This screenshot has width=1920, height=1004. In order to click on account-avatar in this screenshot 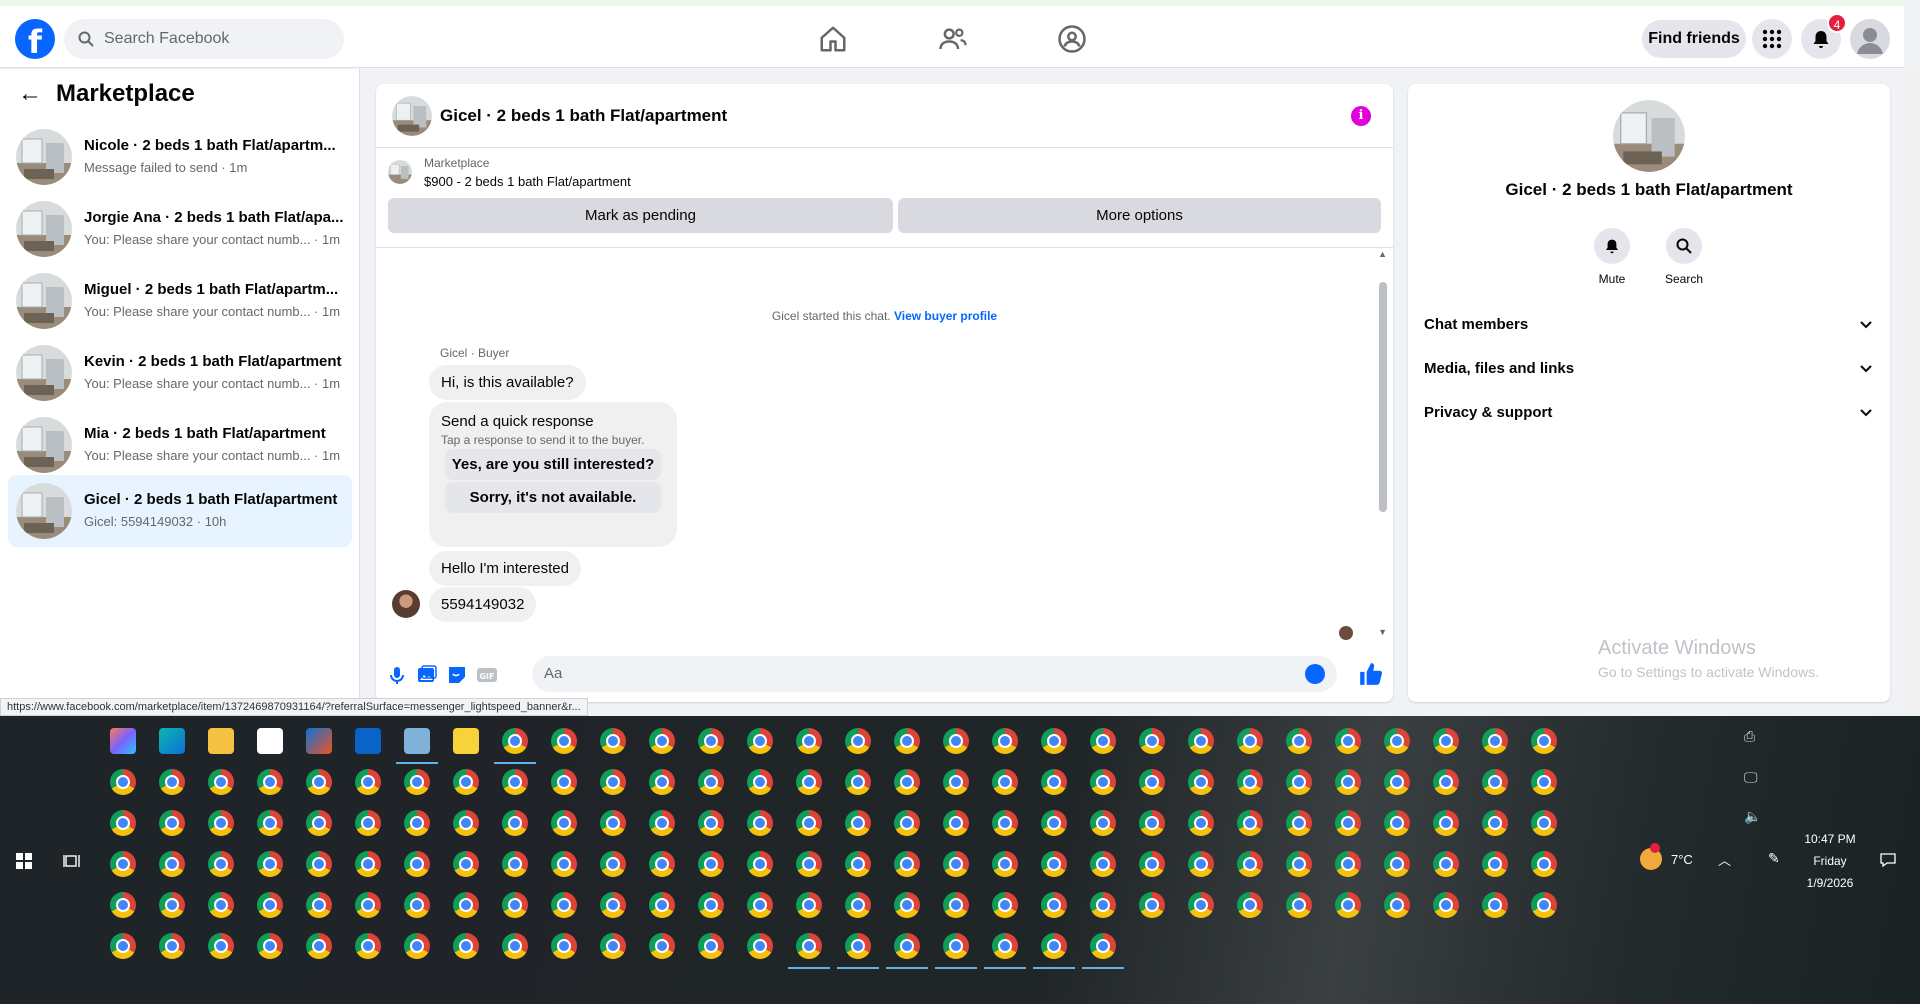, I will do `click(1870, 39)`.